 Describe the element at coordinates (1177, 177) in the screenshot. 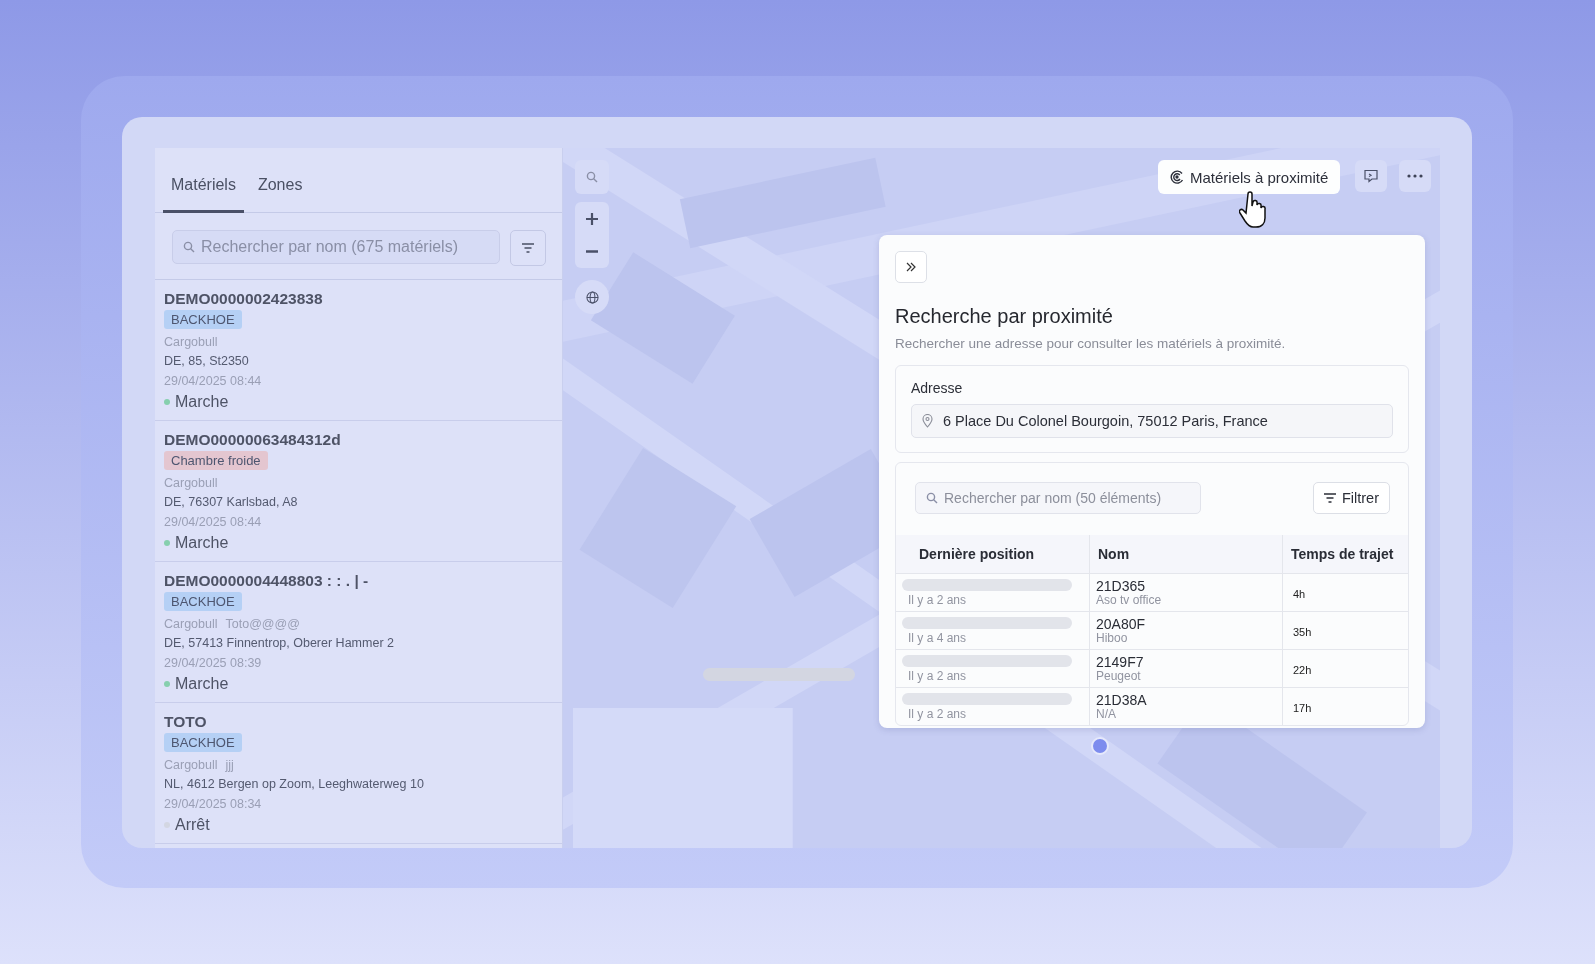

I see `radar-icon` at that location.